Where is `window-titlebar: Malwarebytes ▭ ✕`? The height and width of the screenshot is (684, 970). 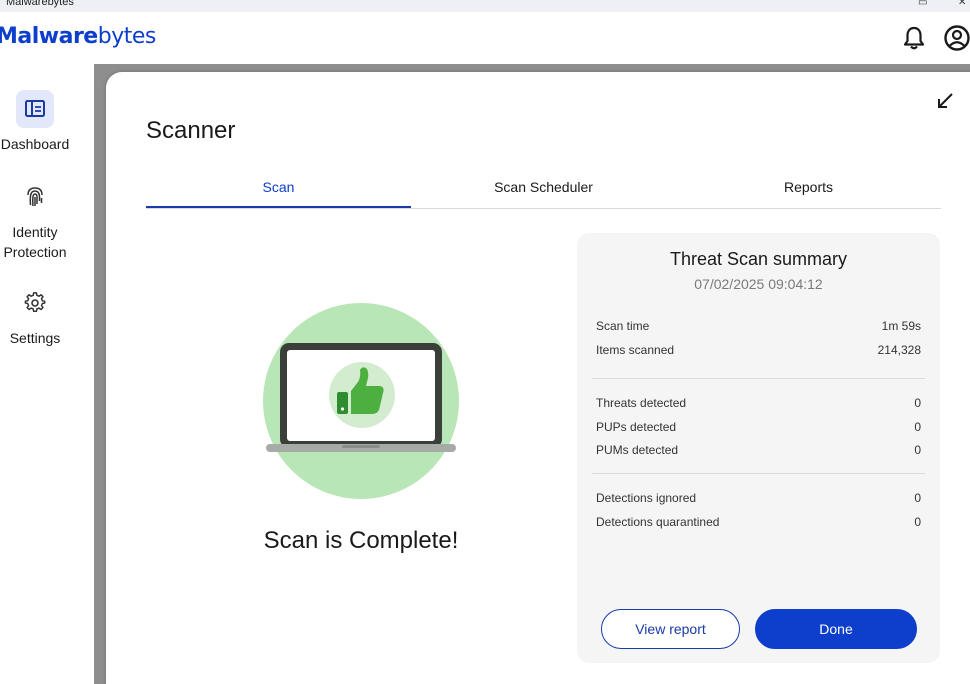
window-titlebar: Malwarebytes ▭ ✕ is located at coordinates (485, 6).